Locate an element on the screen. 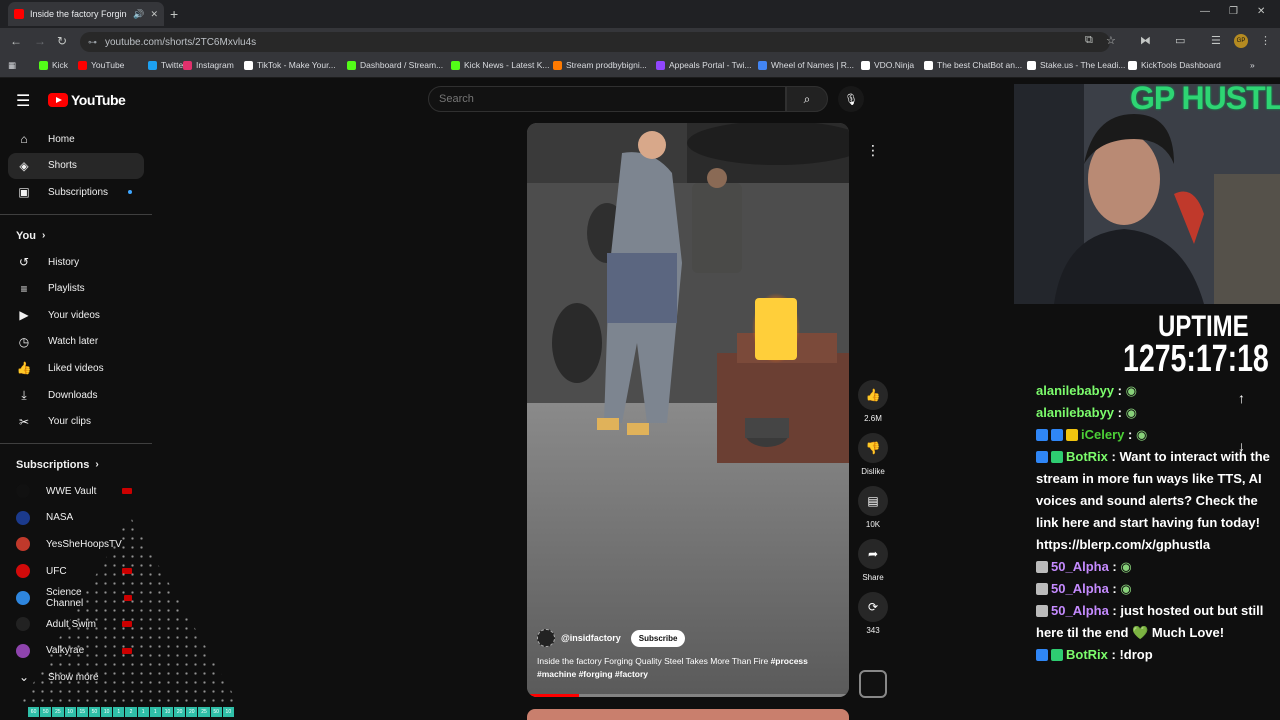 Image resolution: width=1280 pixels, height=720 pixels. sidebar-item-home: ⌂ Home is located at coordinates (76, 139).